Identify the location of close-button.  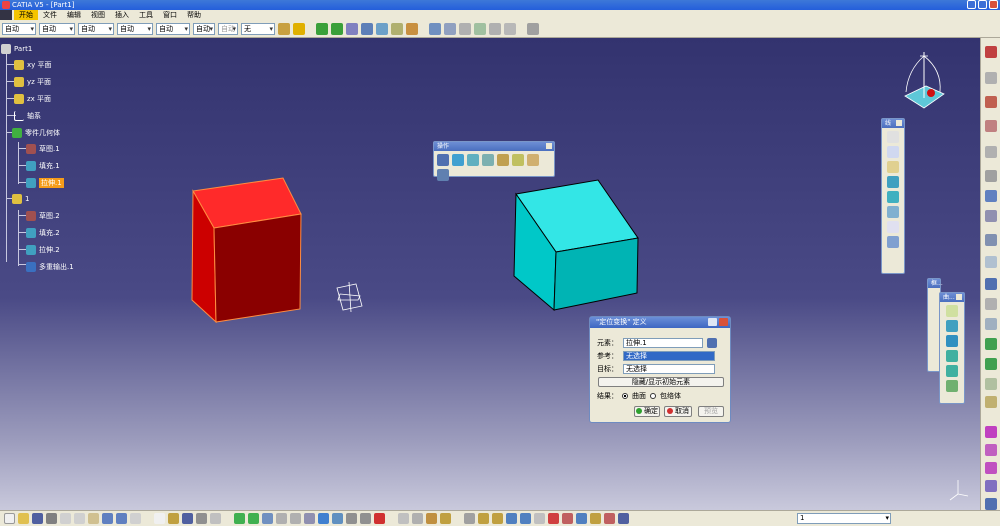
(993, 4).